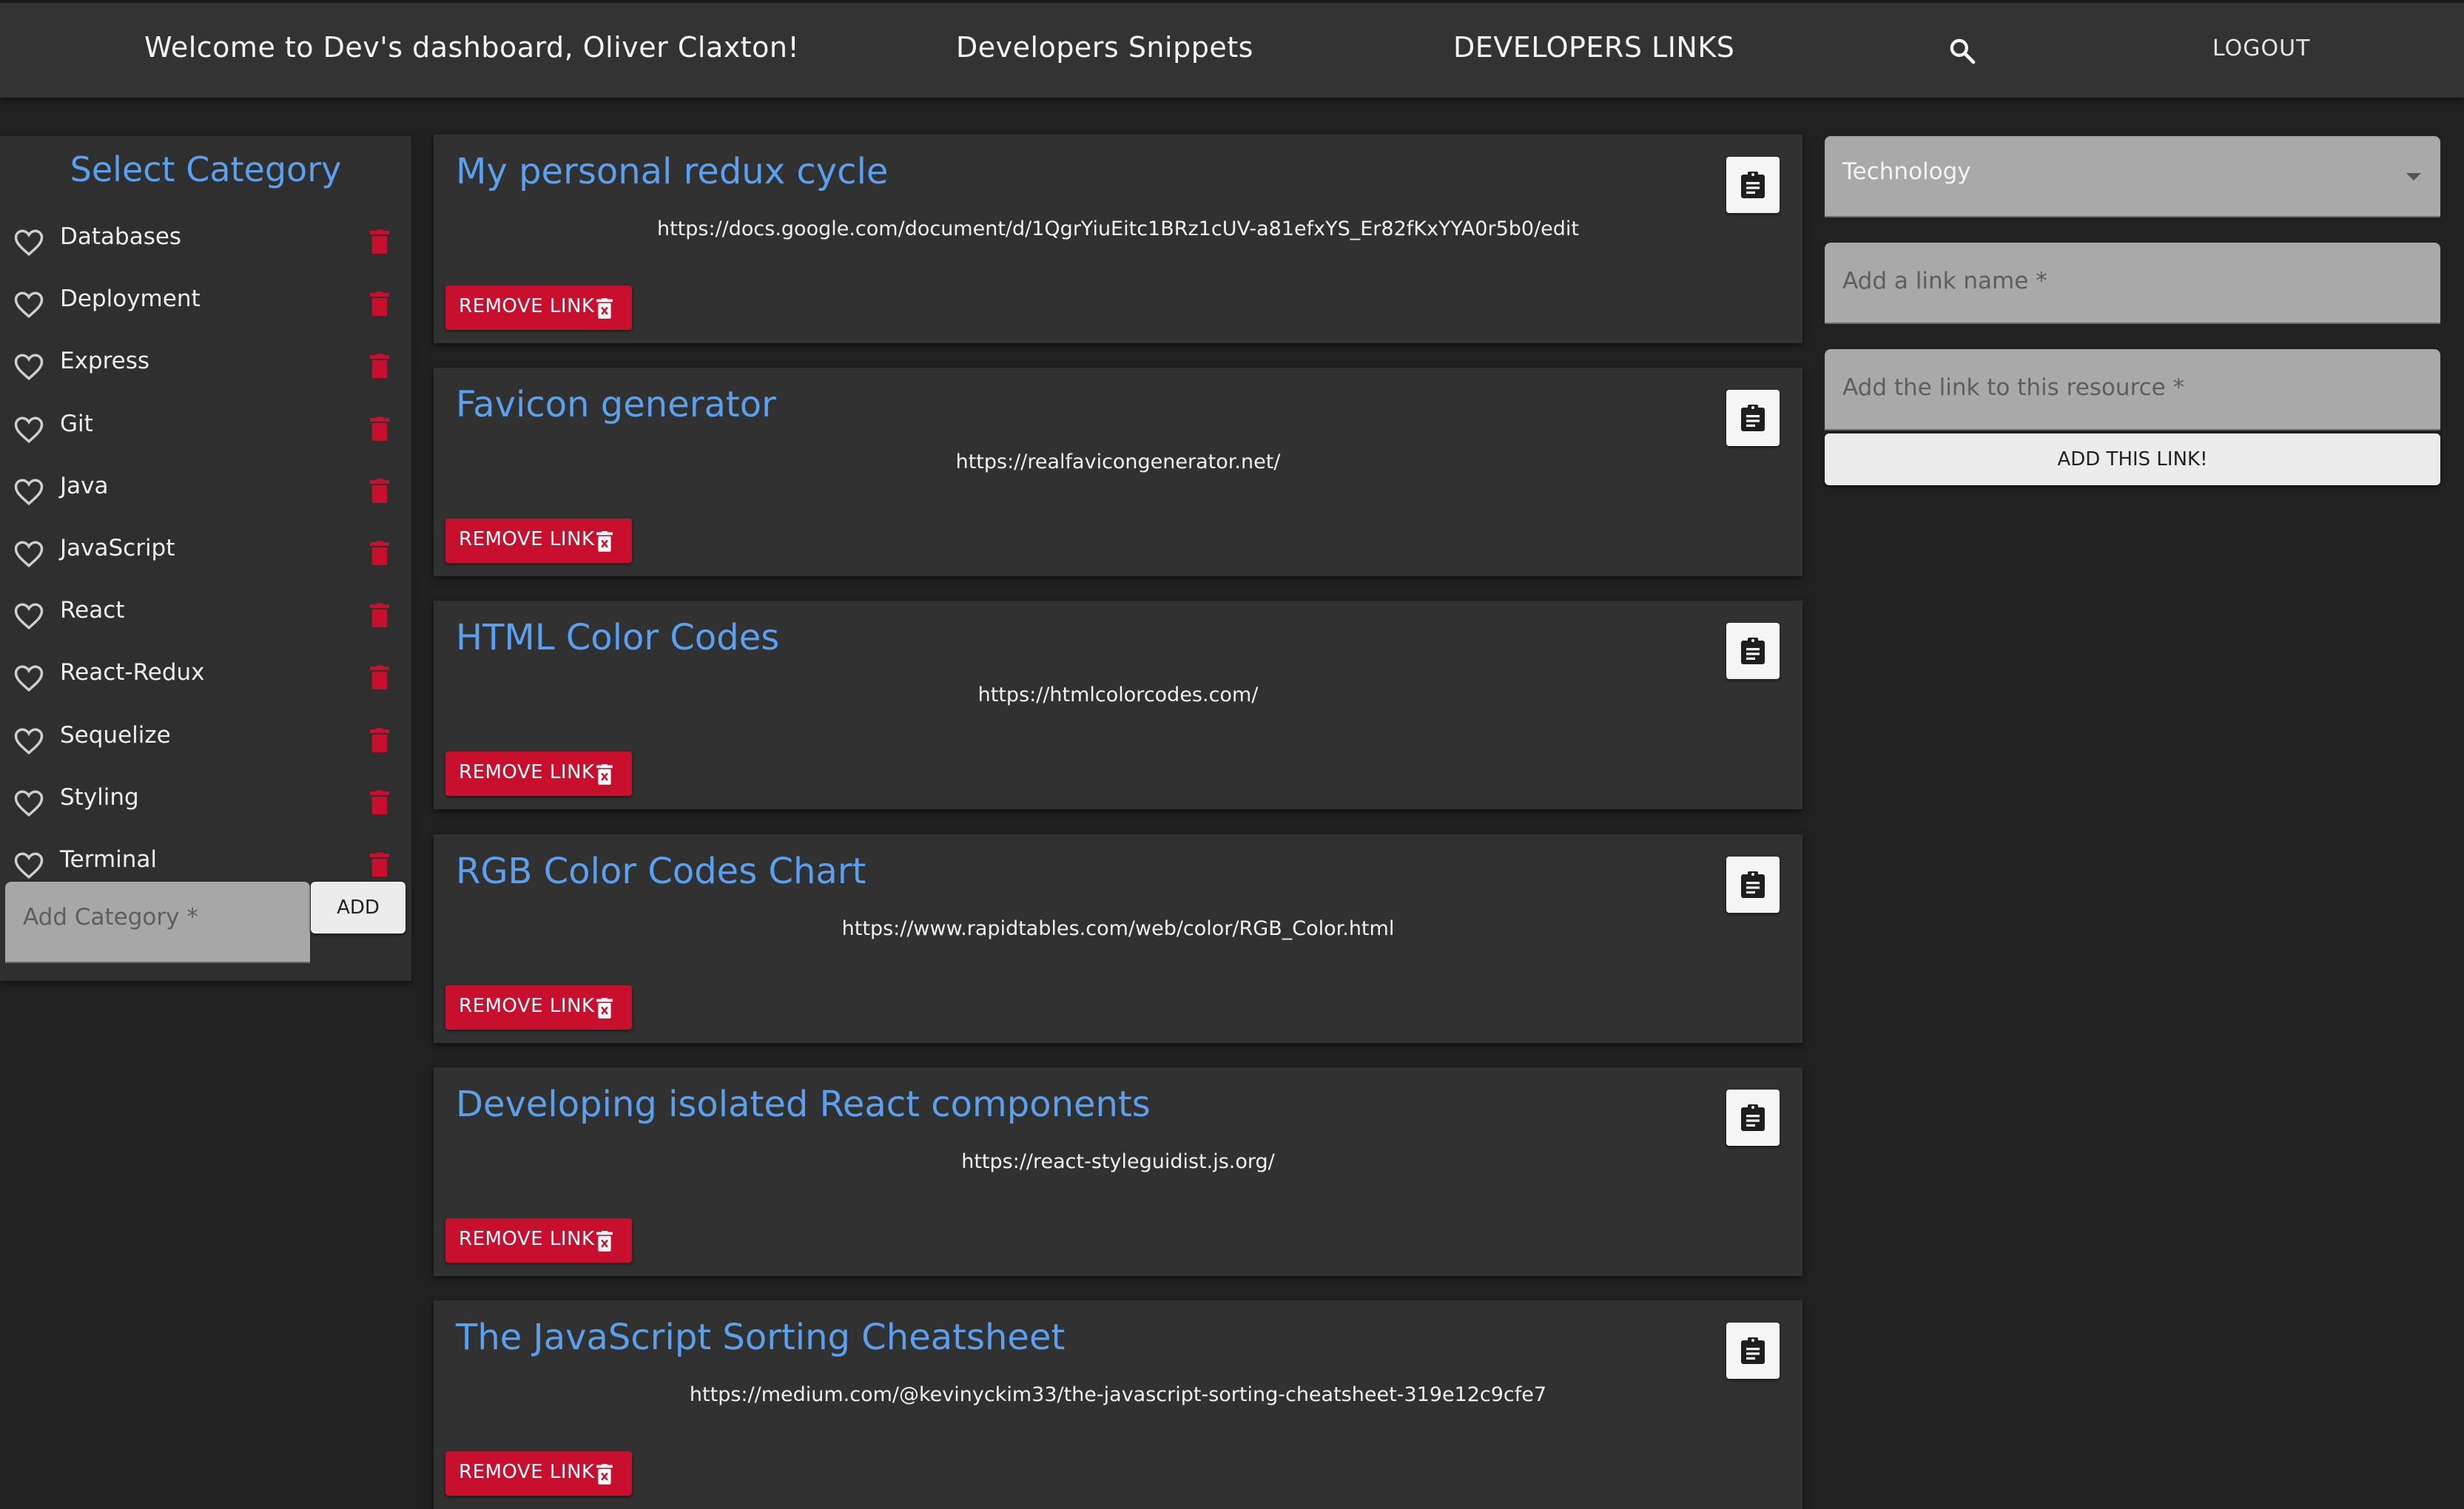 The height and width of the screenshot is (1509, 2464). I want to click on link-url: https://htmlcolorcodes.com/, so click(1118, 694).